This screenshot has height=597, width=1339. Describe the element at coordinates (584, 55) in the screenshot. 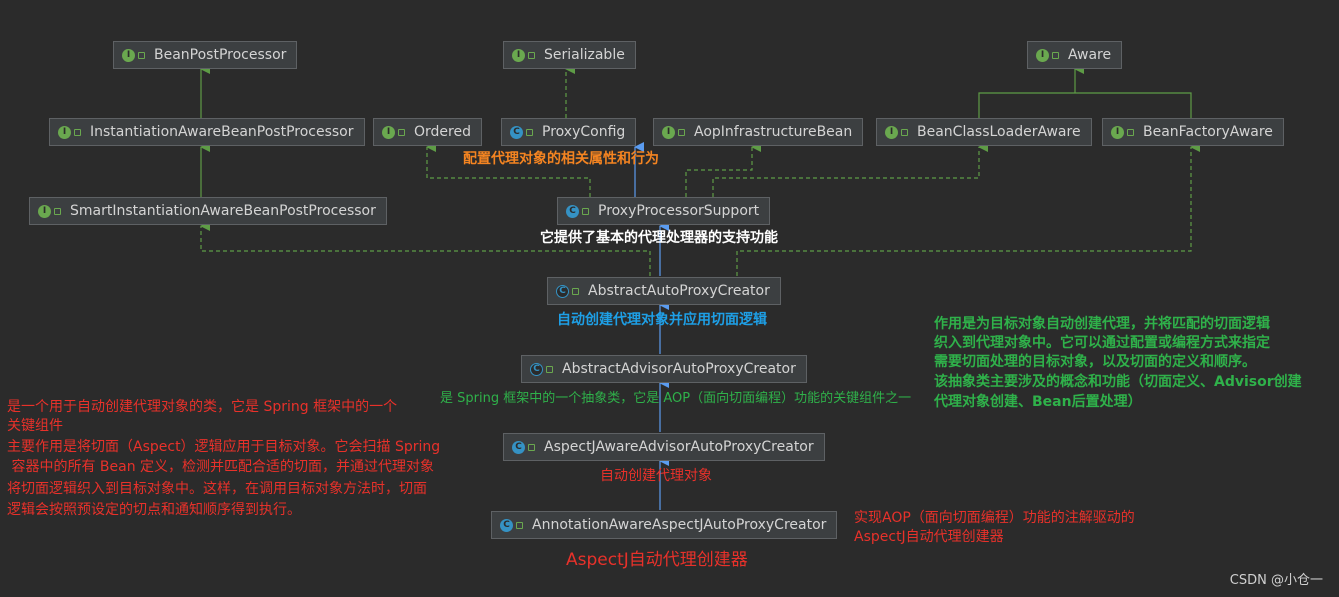

I see `node-label: Serializable` at that location.